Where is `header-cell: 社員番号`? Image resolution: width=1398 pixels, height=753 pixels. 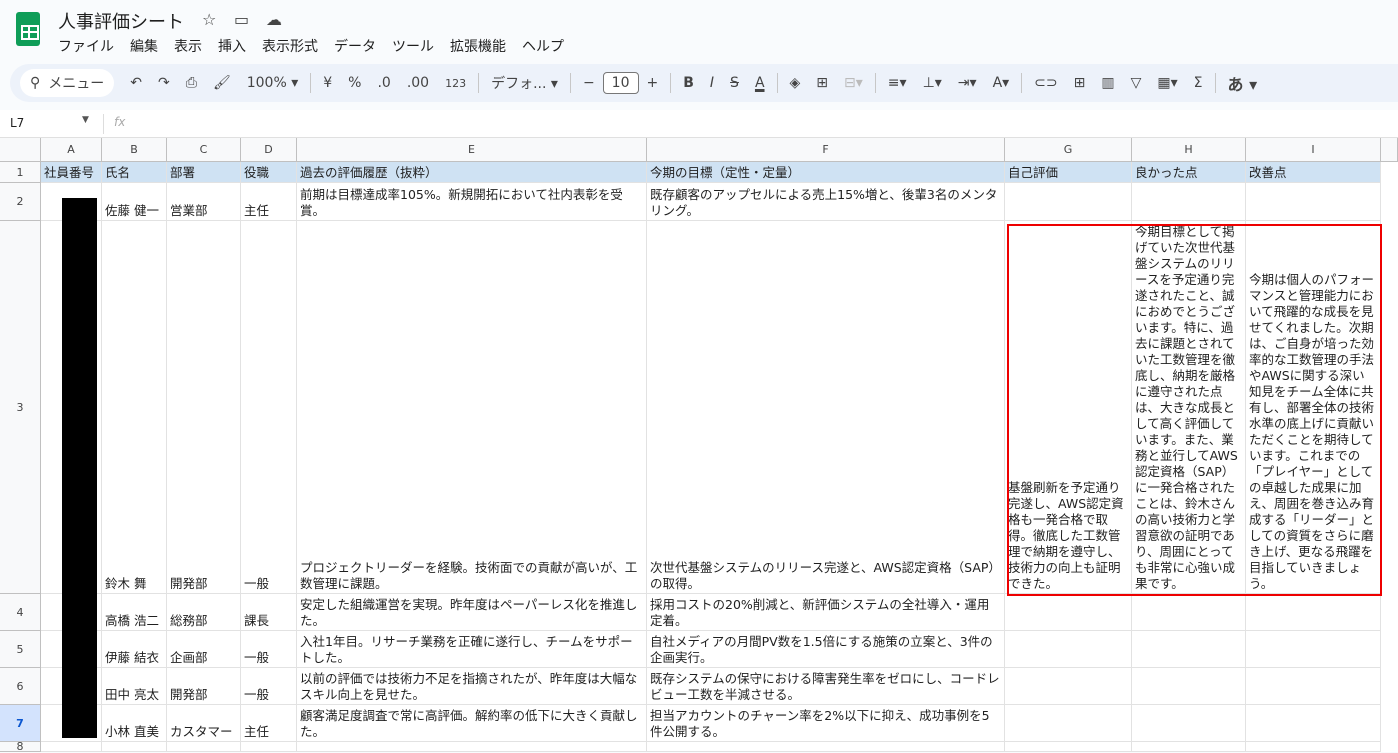
header-cell: 社員番号 is located at coordinates (71, 172).